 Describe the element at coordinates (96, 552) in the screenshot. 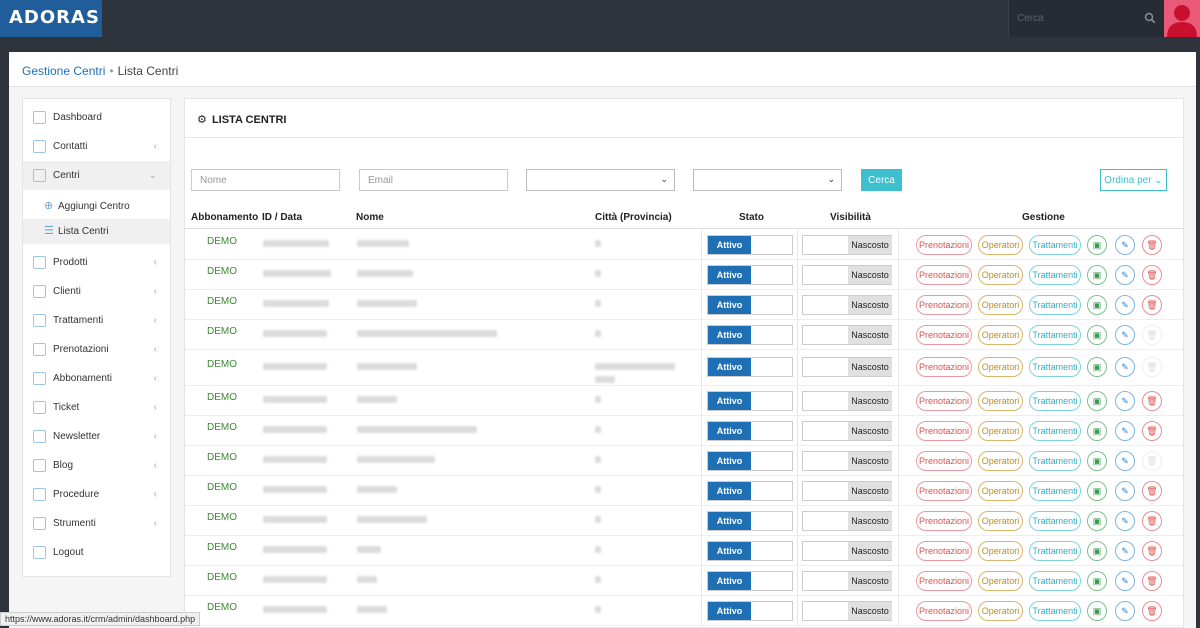

I see `sidebar-item-logout: Logout` at that location.